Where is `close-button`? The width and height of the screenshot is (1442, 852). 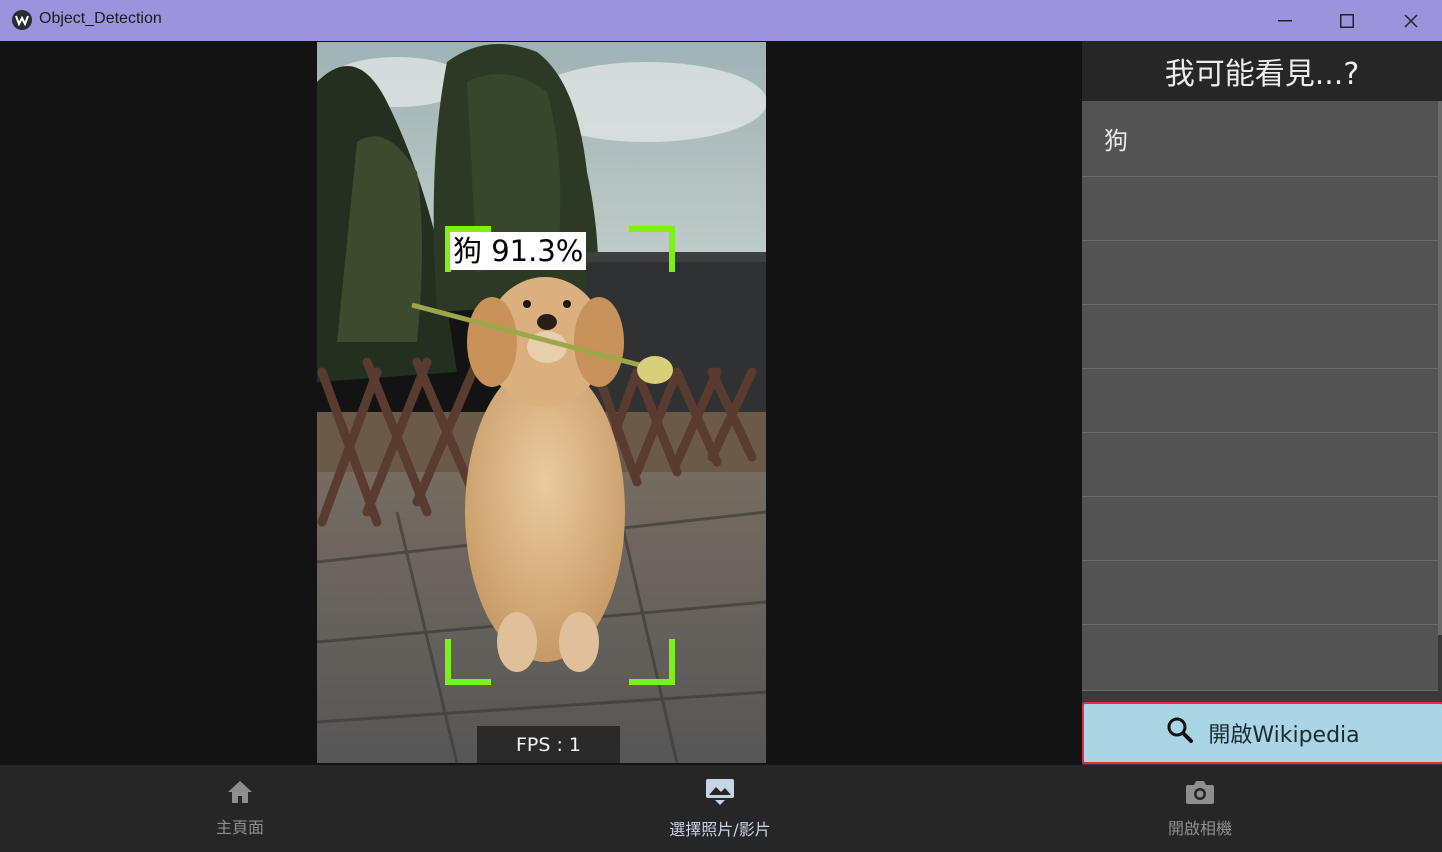
close-button is located at coordinates (1411, 20).